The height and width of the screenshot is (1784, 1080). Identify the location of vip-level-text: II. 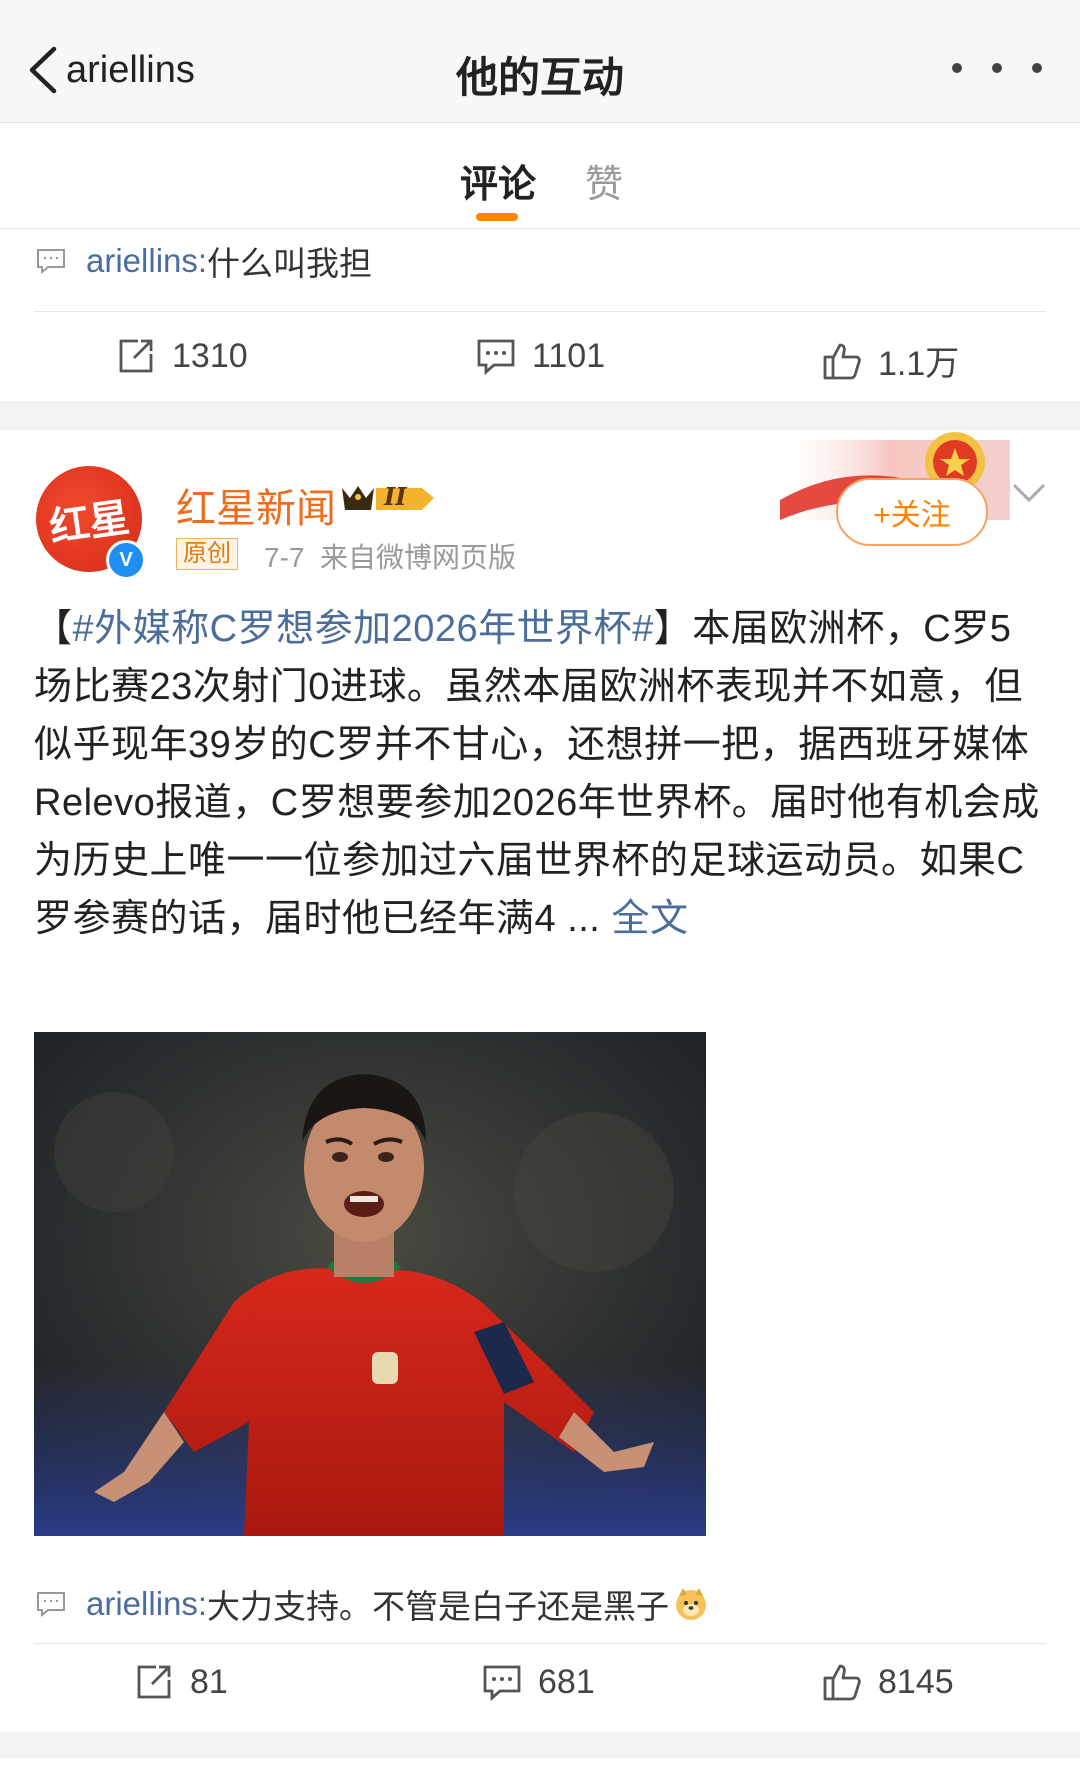
(395, 496).